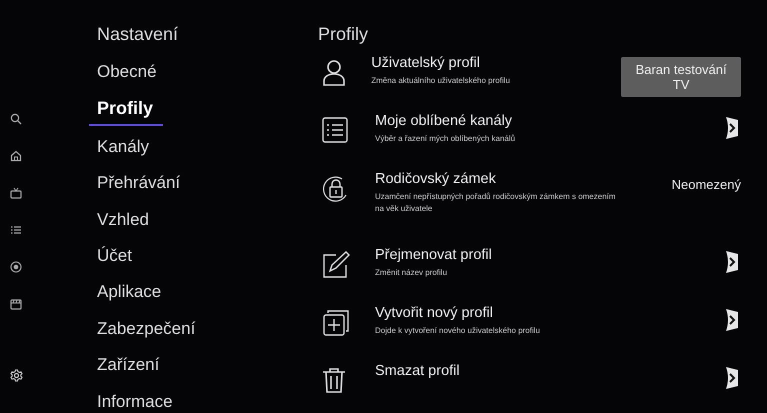 Image resolution: width=767 pixels, height=413 pixels. Describe the element at coordinates (336, 323) in the screenshot. I see `add-icon` at that location.